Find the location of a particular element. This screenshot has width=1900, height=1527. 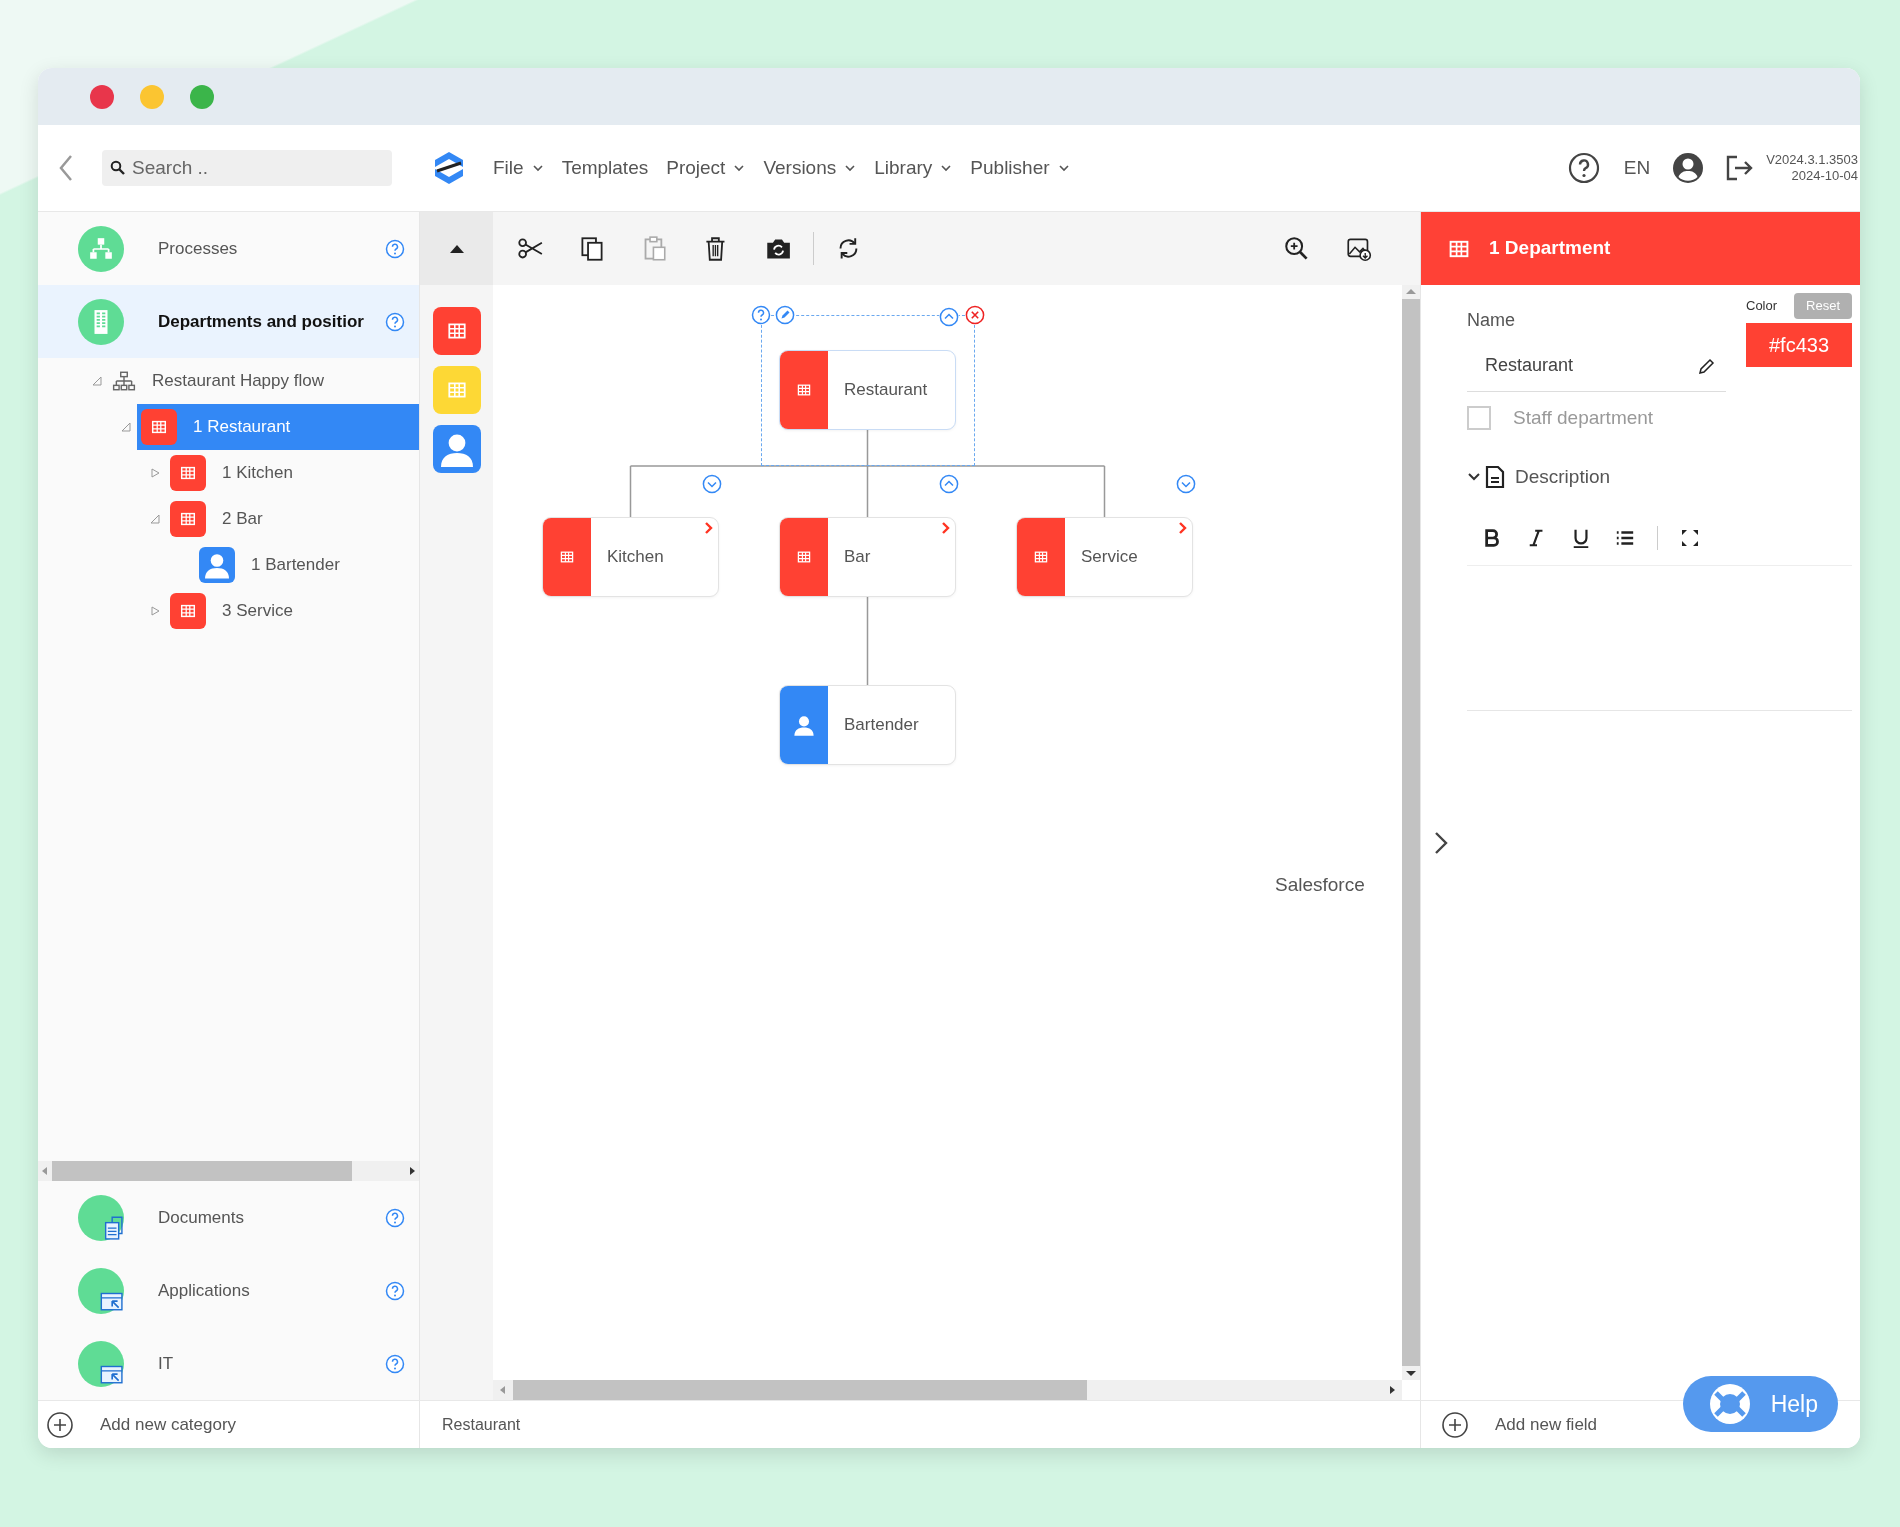

category-item: Processes is located at coordinates (228, 248).